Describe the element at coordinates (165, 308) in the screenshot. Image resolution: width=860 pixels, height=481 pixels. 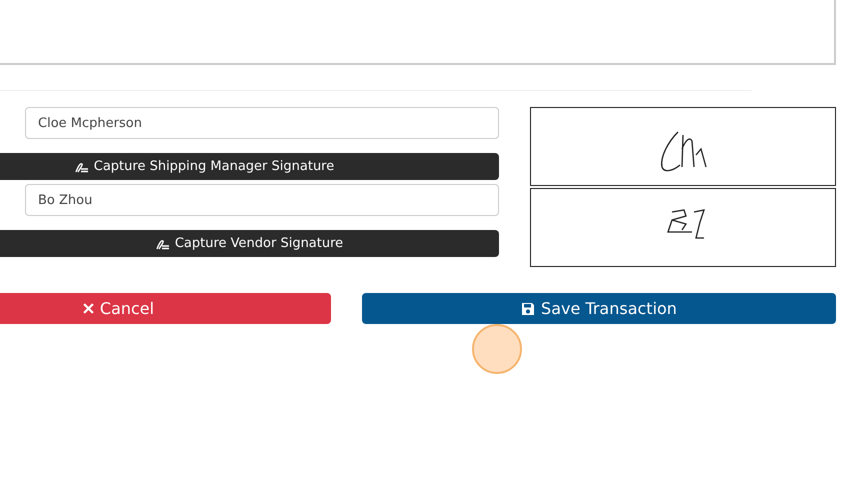
I see `cancel-button: Cancel` at that location.